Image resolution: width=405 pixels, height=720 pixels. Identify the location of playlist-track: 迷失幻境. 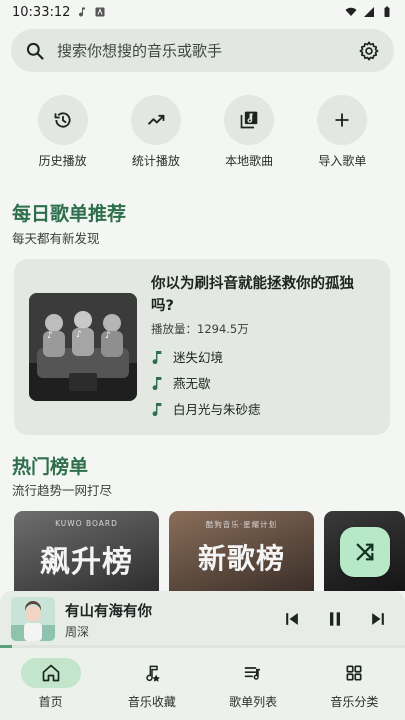
(187, 356).